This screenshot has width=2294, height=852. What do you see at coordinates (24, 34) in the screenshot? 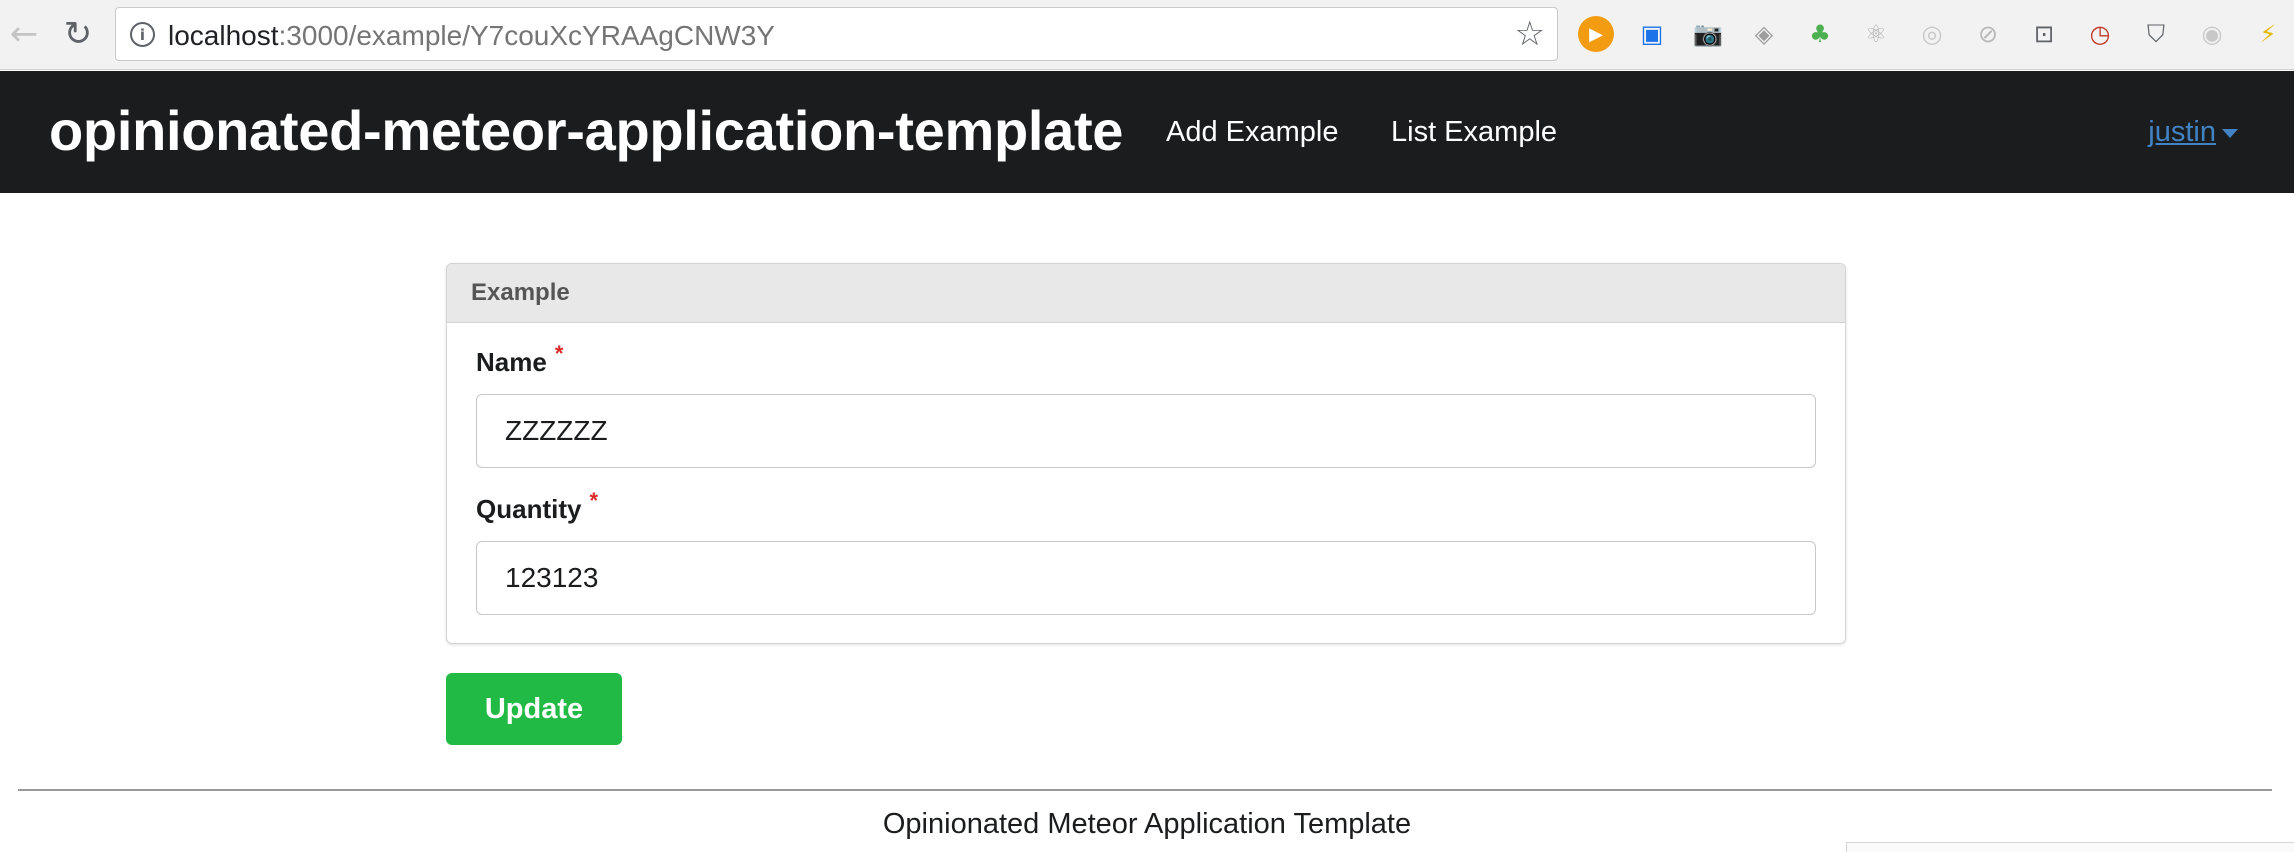
I see `back-arrow-icon: ←` at bounding box center [24, 34].